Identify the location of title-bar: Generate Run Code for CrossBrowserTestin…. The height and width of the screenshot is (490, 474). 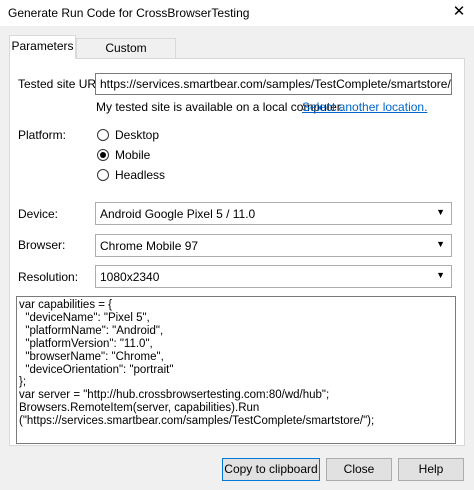
(237, 13).